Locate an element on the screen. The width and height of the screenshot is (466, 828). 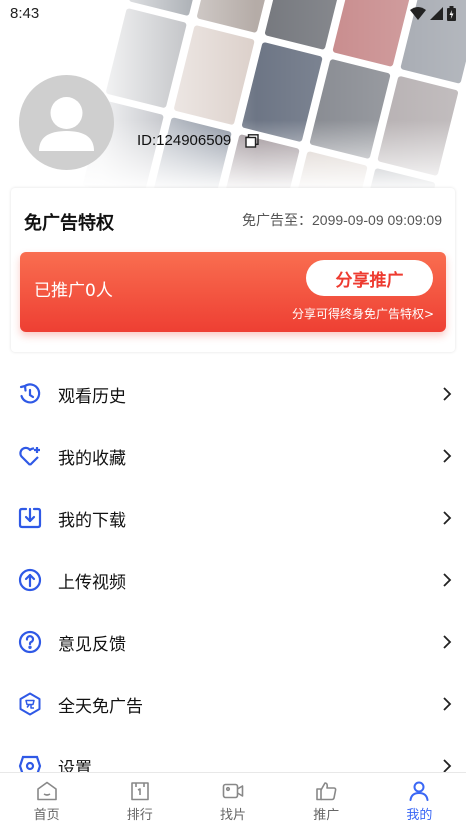
find-video-icon is located at coordinates (233, 791).